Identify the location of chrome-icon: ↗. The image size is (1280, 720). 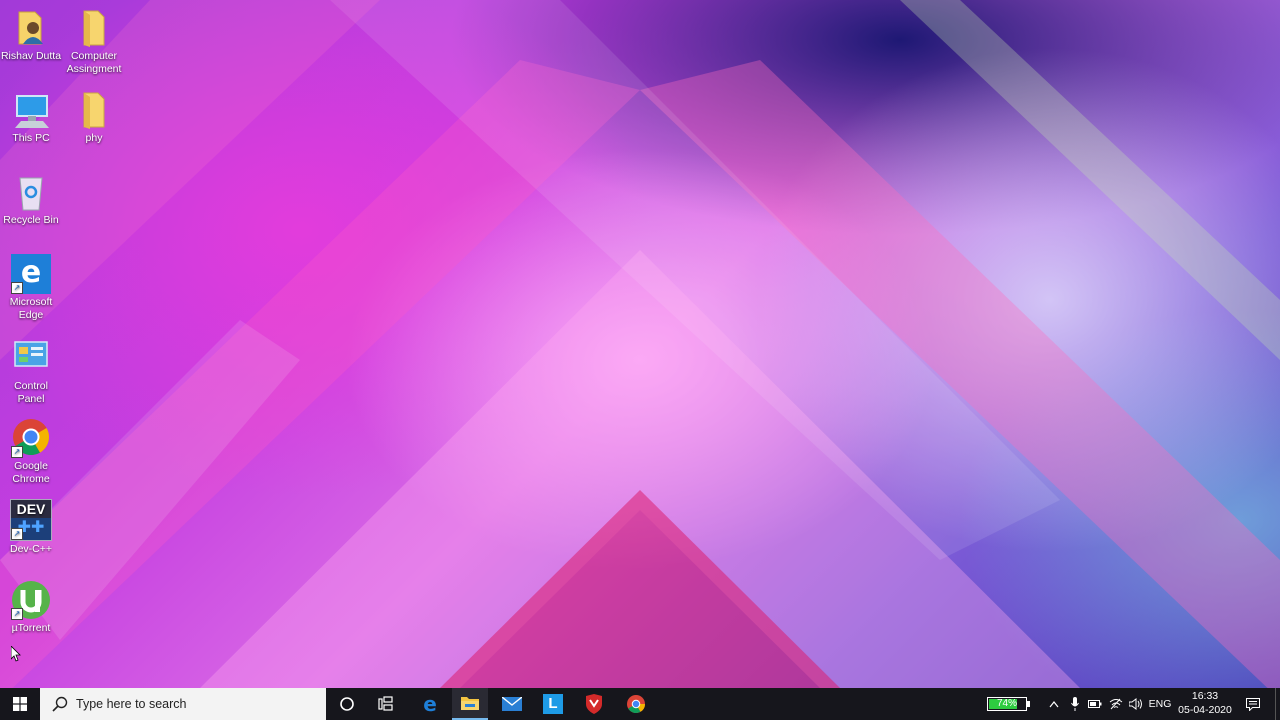
(31, 438).